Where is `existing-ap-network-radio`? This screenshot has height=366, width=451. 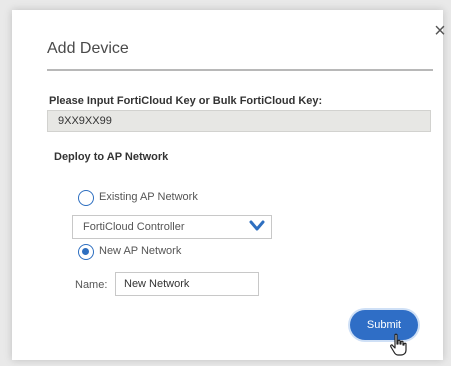 existing-ap-network-radio is located at coordinates (86, 198).